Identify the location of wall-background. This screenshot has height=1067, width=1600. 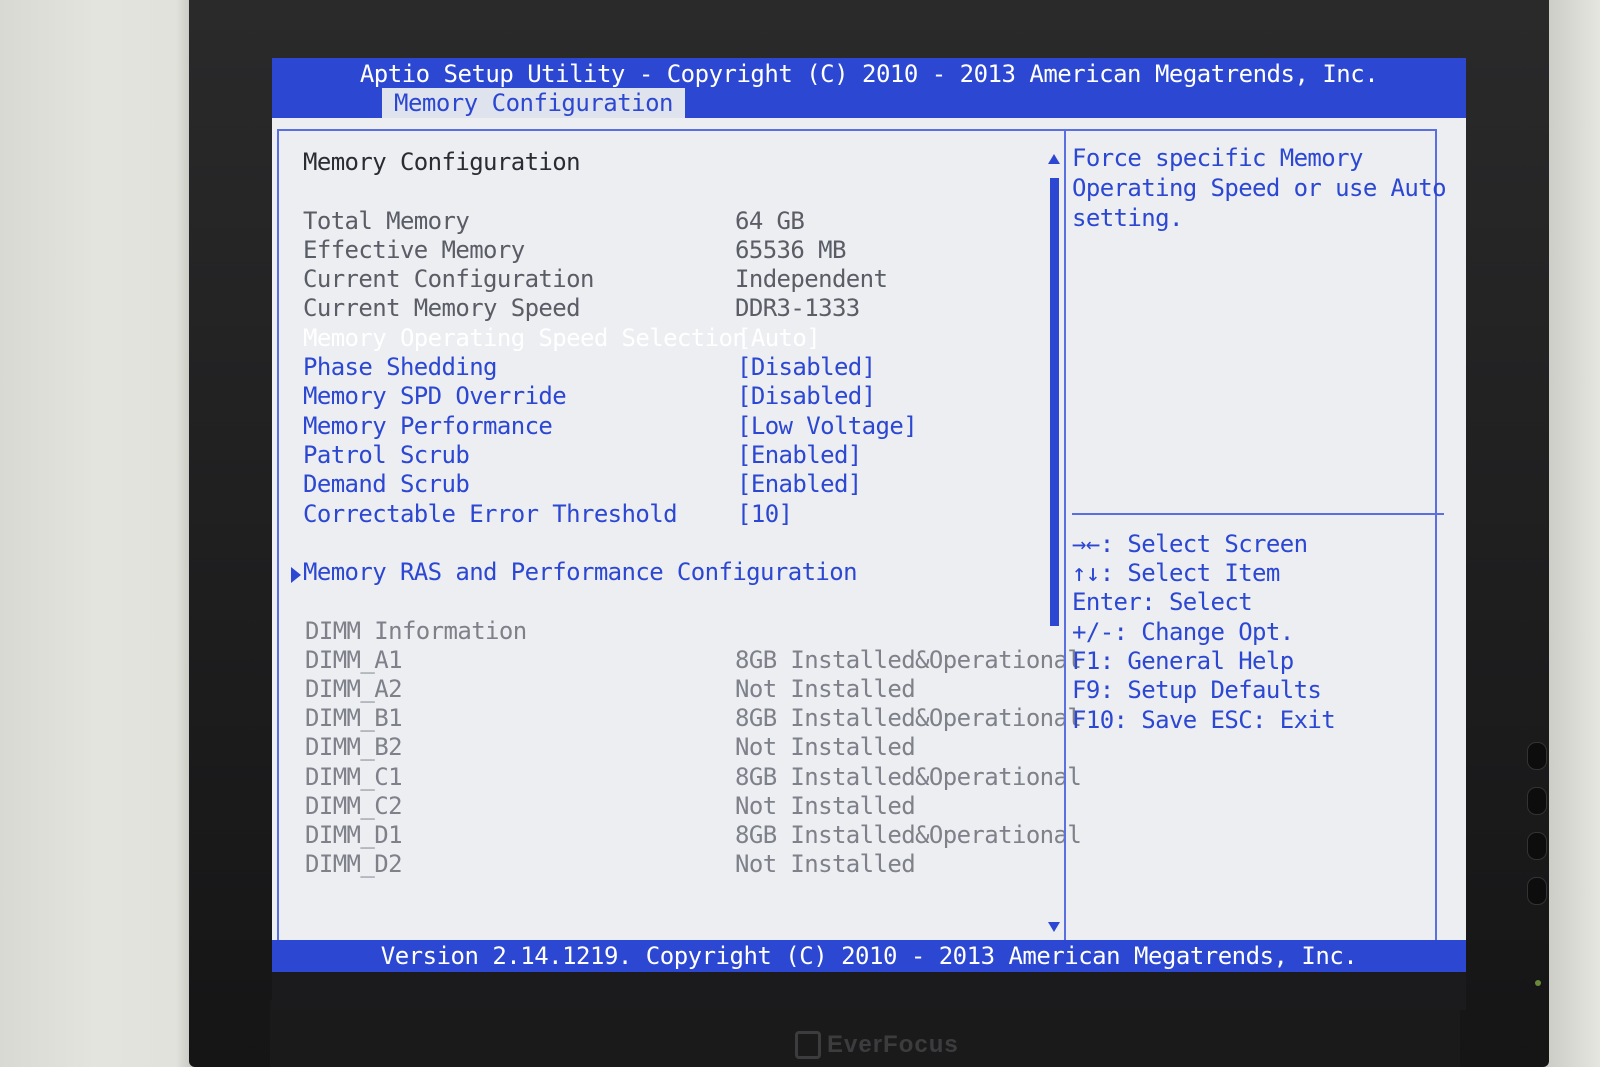
(1570, 533).